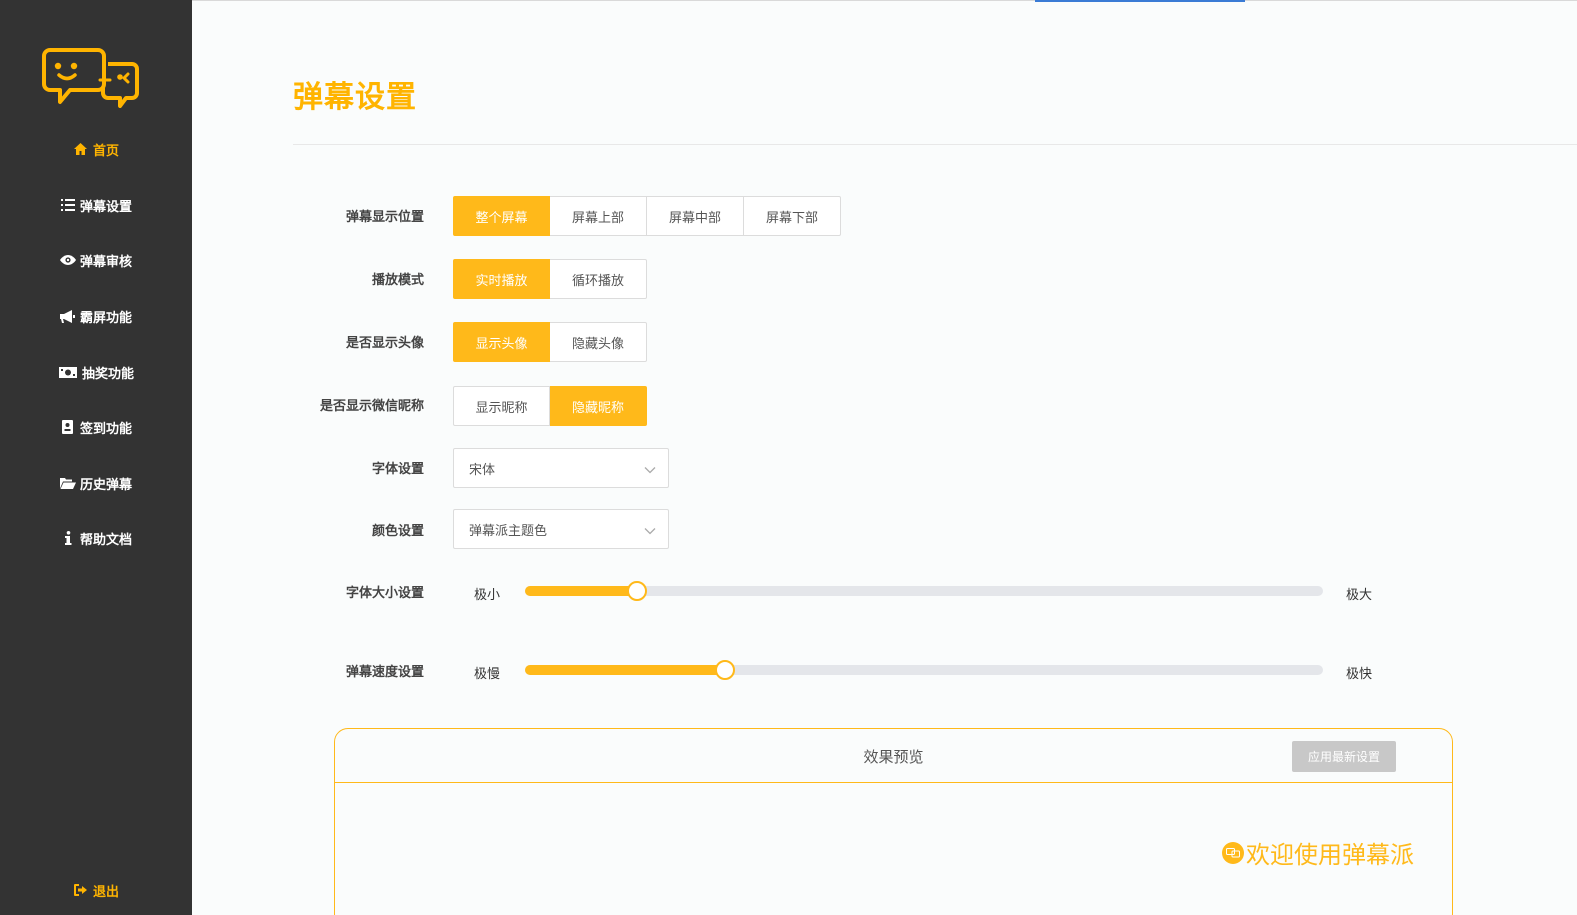 The height and width of the screenshot is (915, 1577). I want to click on list-icon, so click(68, 205).